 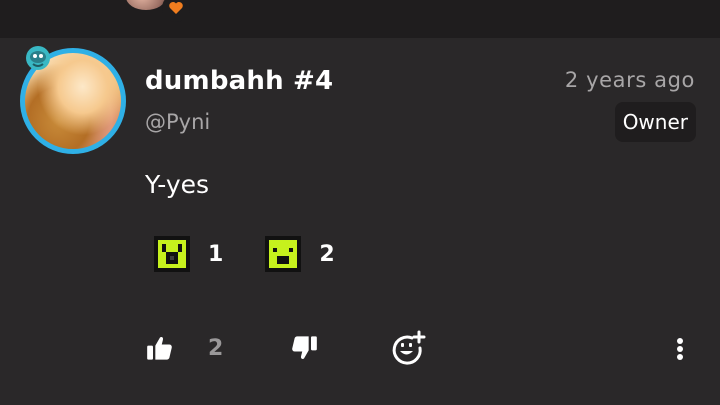 I want to click on dislike-button, so click(x=304, y=348).